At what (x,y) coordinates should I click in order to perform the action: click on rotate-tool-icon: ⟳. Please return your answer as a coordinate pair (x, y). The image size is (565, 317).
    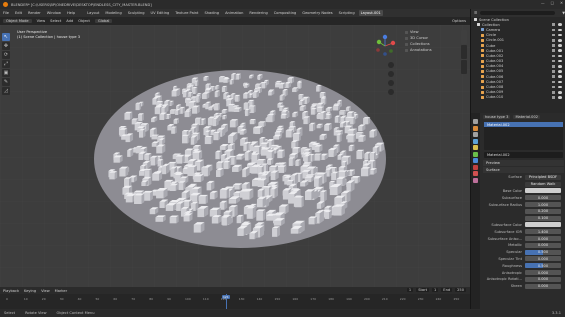
    Looking at the image, I should click on (6, 55).